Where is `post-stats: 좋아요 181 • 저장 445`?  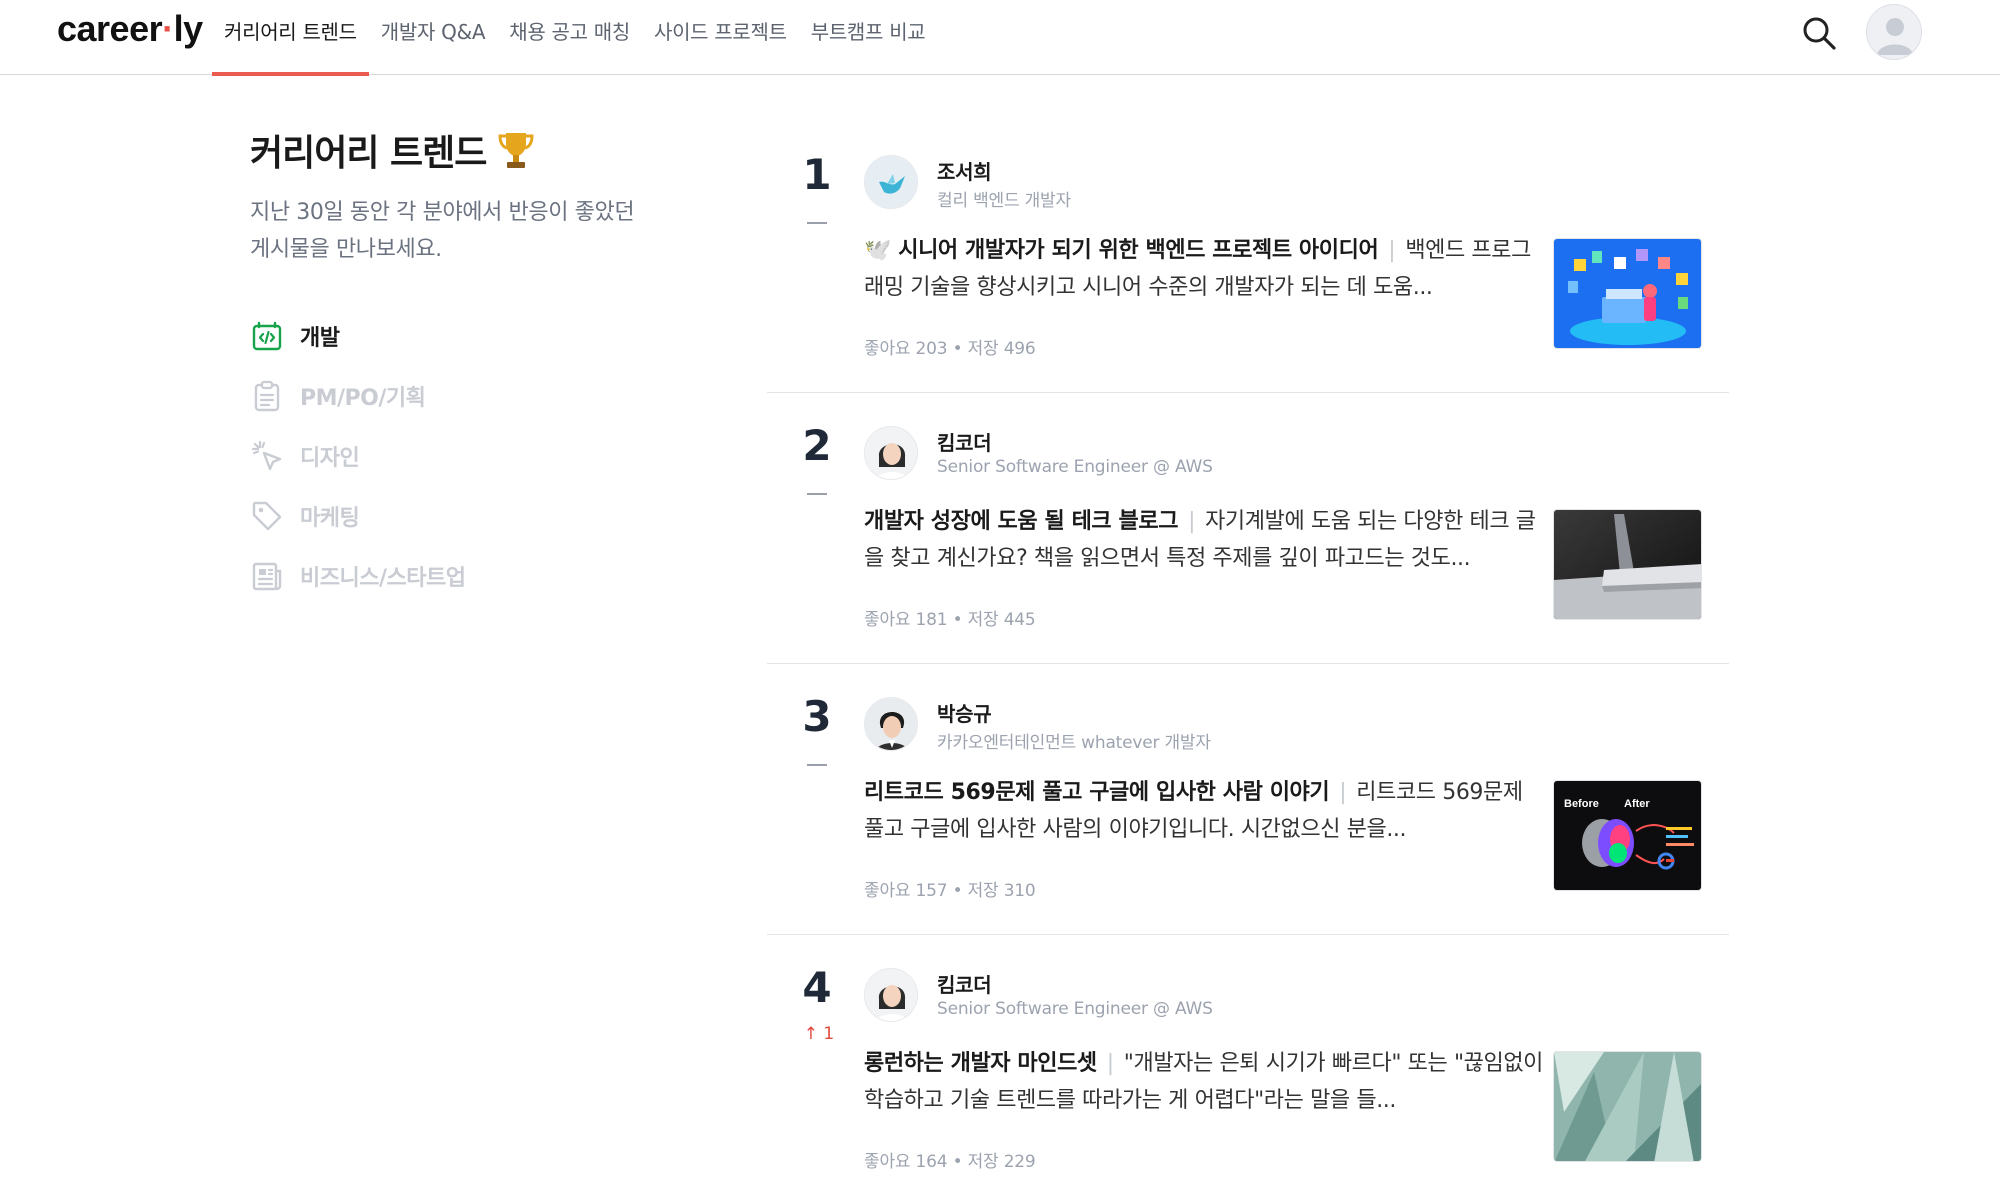
post-stats: 좋아요 181 • 저장 445 is located at coordinates (950, 620).